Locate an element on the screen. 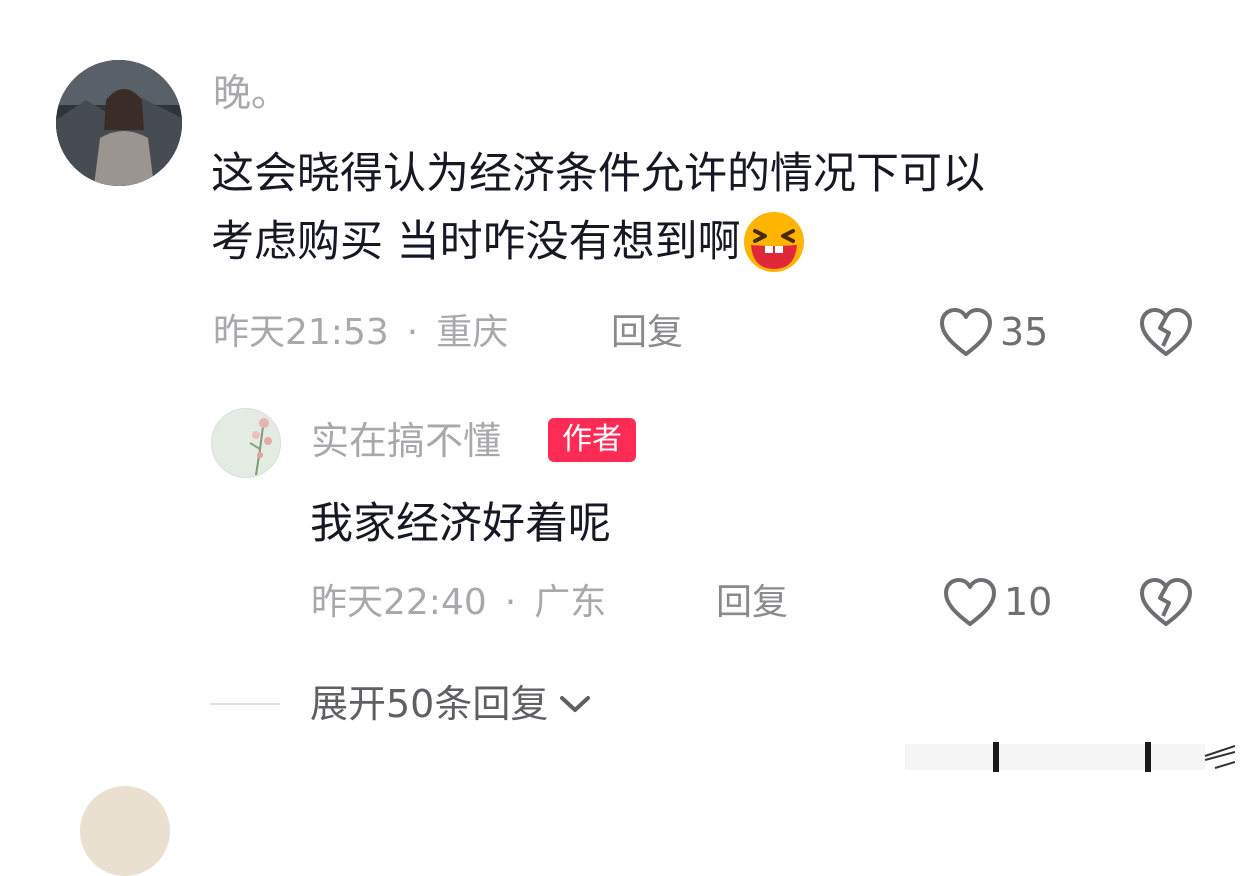  comment-text-line-2-row: 考虑购买 当时咋没有想到啊 is located at coordinates (598, 242).